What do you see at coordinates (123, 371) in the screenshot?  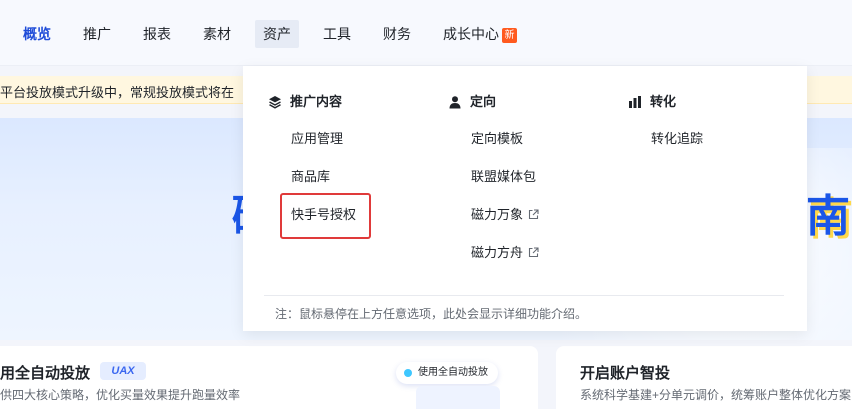 I see `uax-tag: UAX` at bounding box center [123, 371].